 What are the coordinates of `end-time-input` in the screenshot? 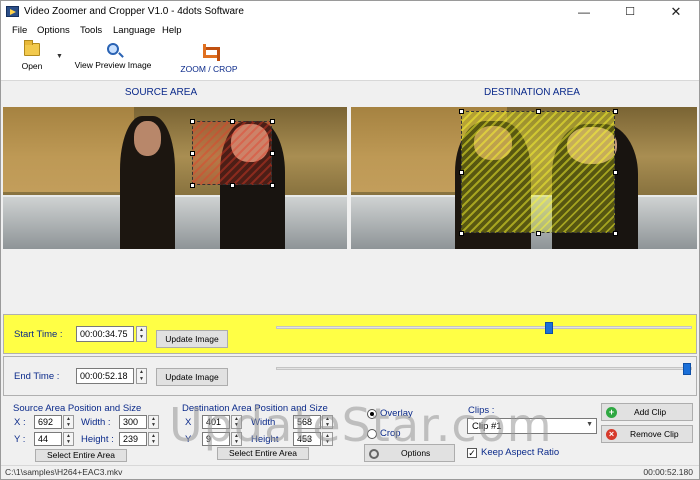 It's located at (105, 376).